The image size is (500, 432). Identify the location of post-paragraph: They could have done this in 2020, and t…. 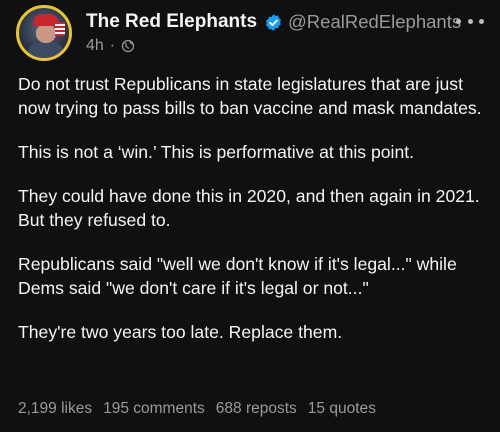
(249, 208).